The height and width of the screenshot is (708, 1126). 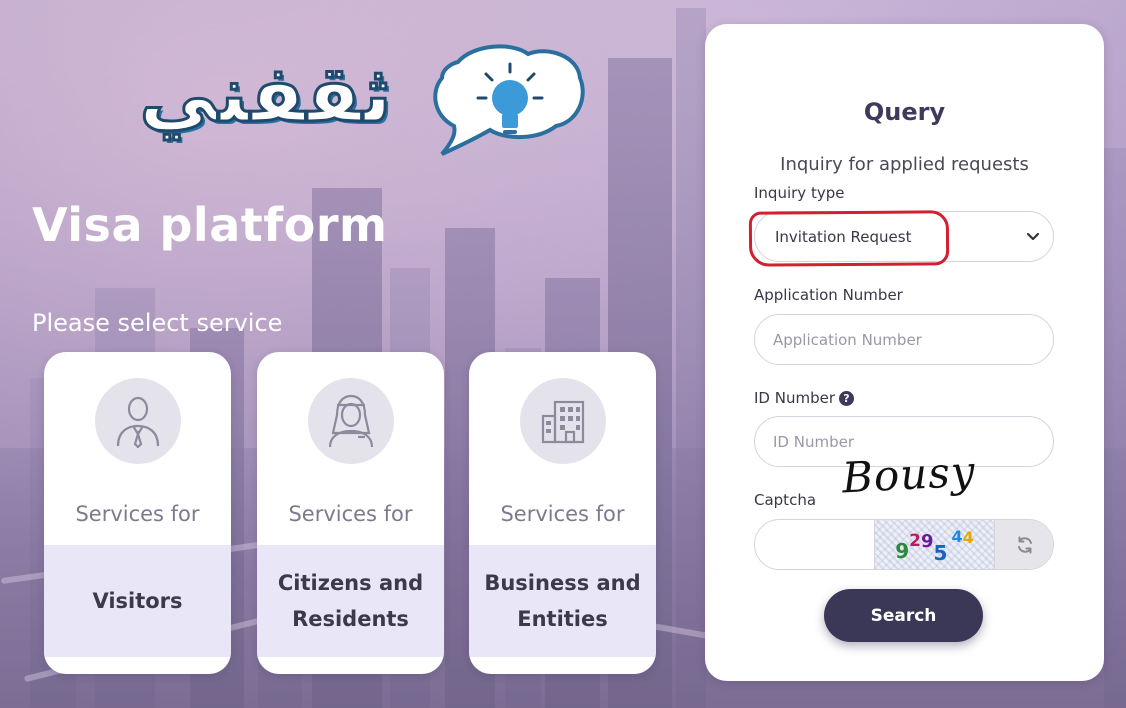 I want to click on captcha-input, so click(x=814, y=544).